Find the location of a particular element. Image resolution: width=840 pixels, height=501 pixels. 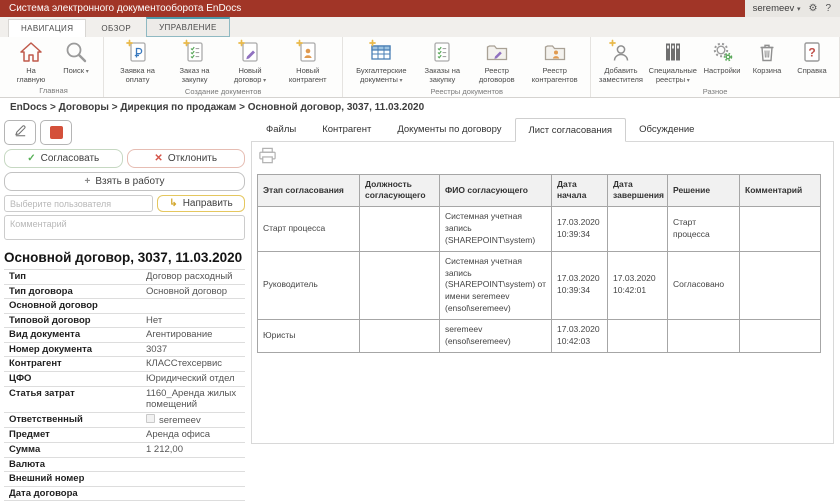

ribbon-tab-1: ОБЗОР is located at coordinates (116, 28).